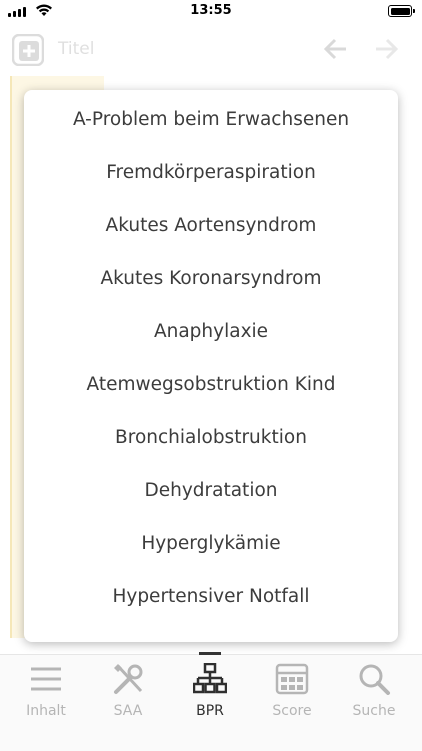 Image resolution: width=422 pixels, height=751 pixels. I want to click on app-header: Titel, so click(211, 49).